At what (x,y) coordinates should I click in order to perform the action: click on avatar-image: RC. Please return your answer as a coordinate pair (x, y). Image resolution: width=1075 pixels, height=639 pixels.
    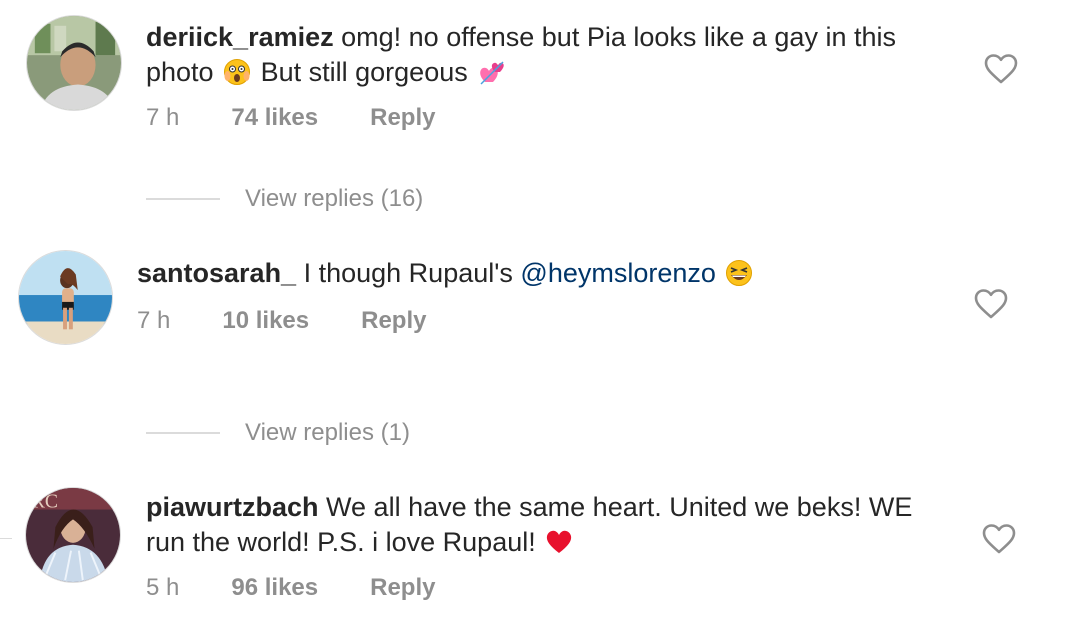
    Looking at the image, I should click on (73, 535).